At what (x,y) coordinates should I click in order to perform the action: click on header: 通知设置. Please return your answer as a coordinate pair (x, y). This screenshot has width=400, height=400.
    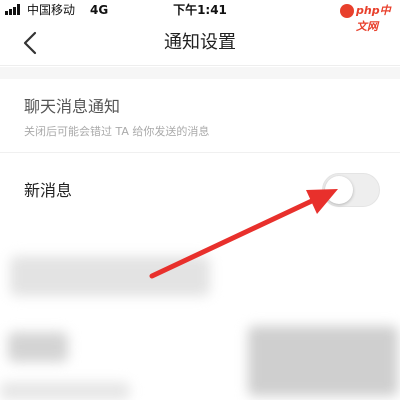
    Looking at the image, I should click on (200, 43).